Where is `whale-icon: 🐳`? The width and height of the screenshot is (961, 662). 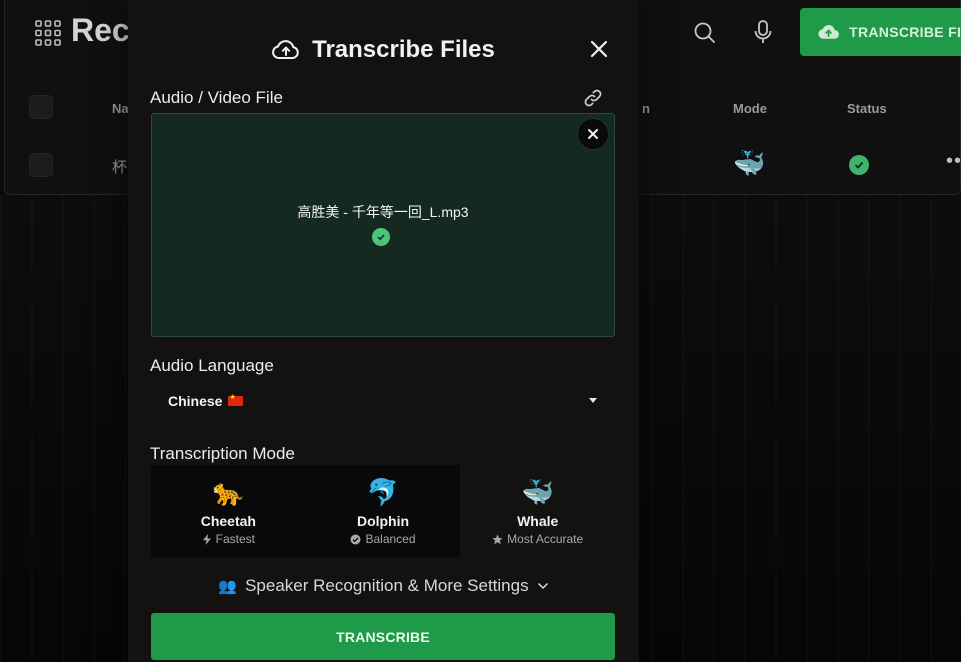
whale-icon: 🐳 is located at coordinates (537, 492).